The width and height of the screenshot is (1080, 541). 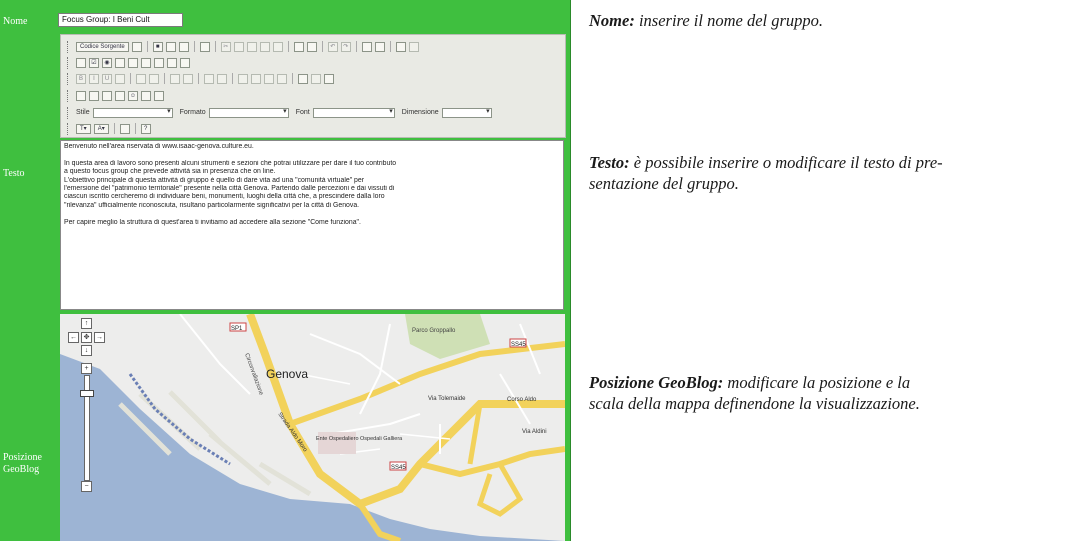 I want to click on radio-icon: ◉, so click(x=107, y=62).